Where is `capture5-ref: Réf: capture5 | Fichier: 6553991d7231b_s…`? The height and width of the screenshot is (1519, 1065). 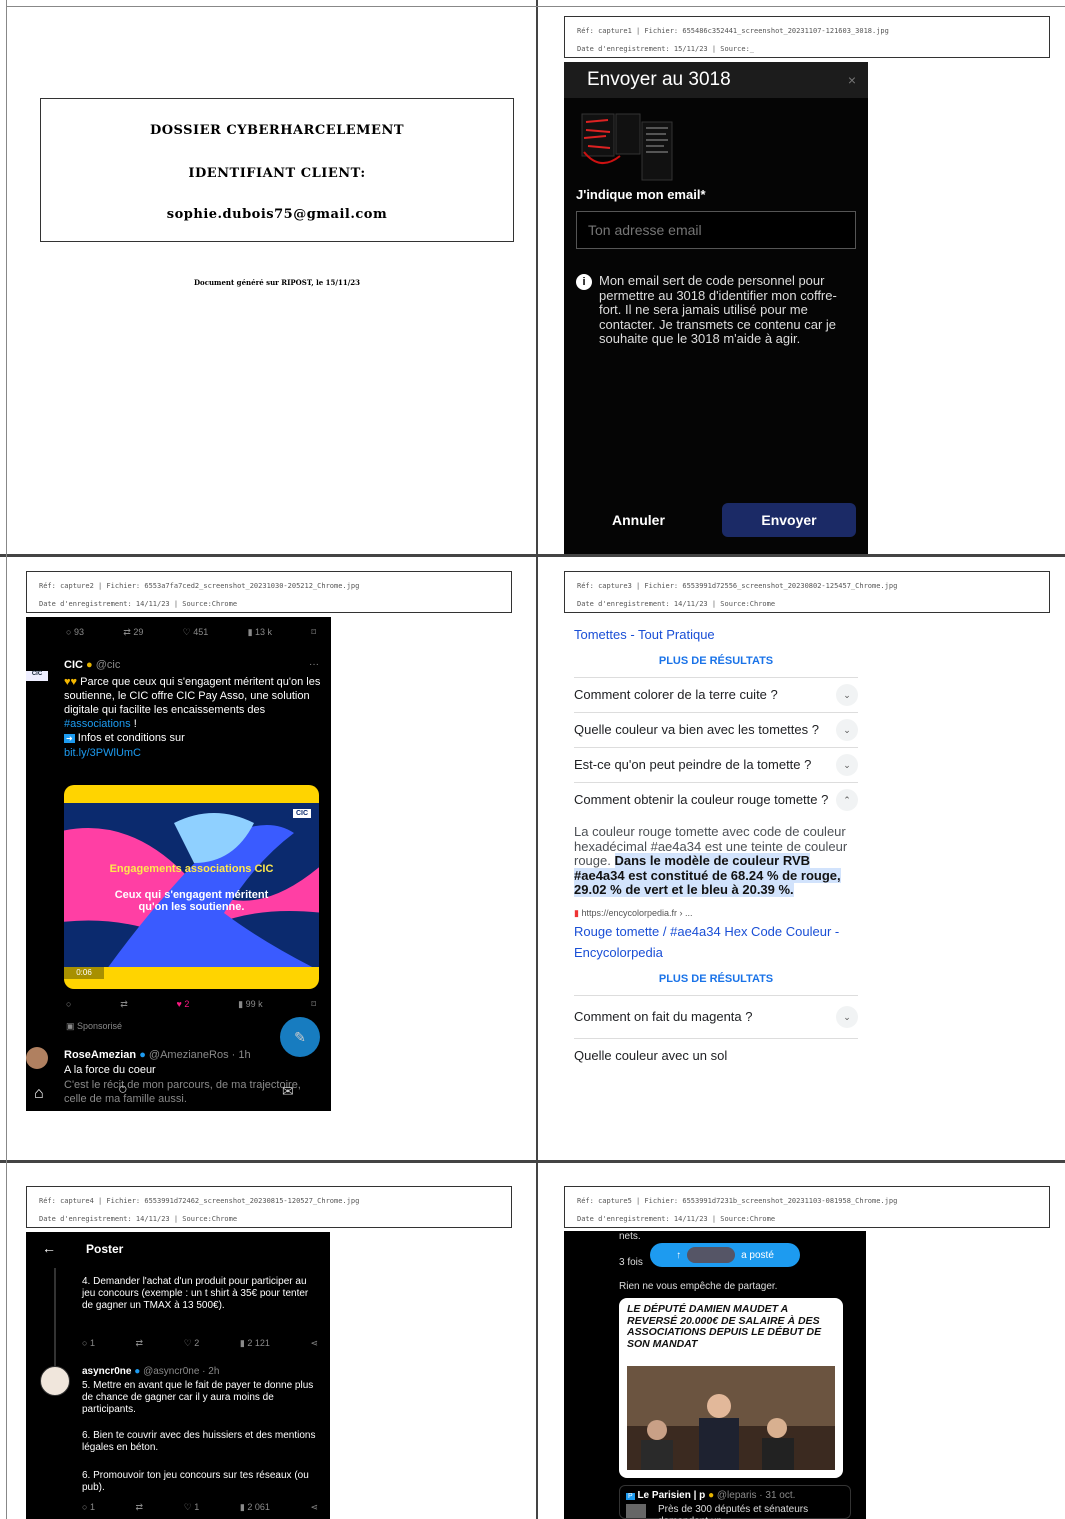 capture5-ref: Réf: capture5 | Fichier: 6553991d7231b_s… is located at coordinates (737, 1201).